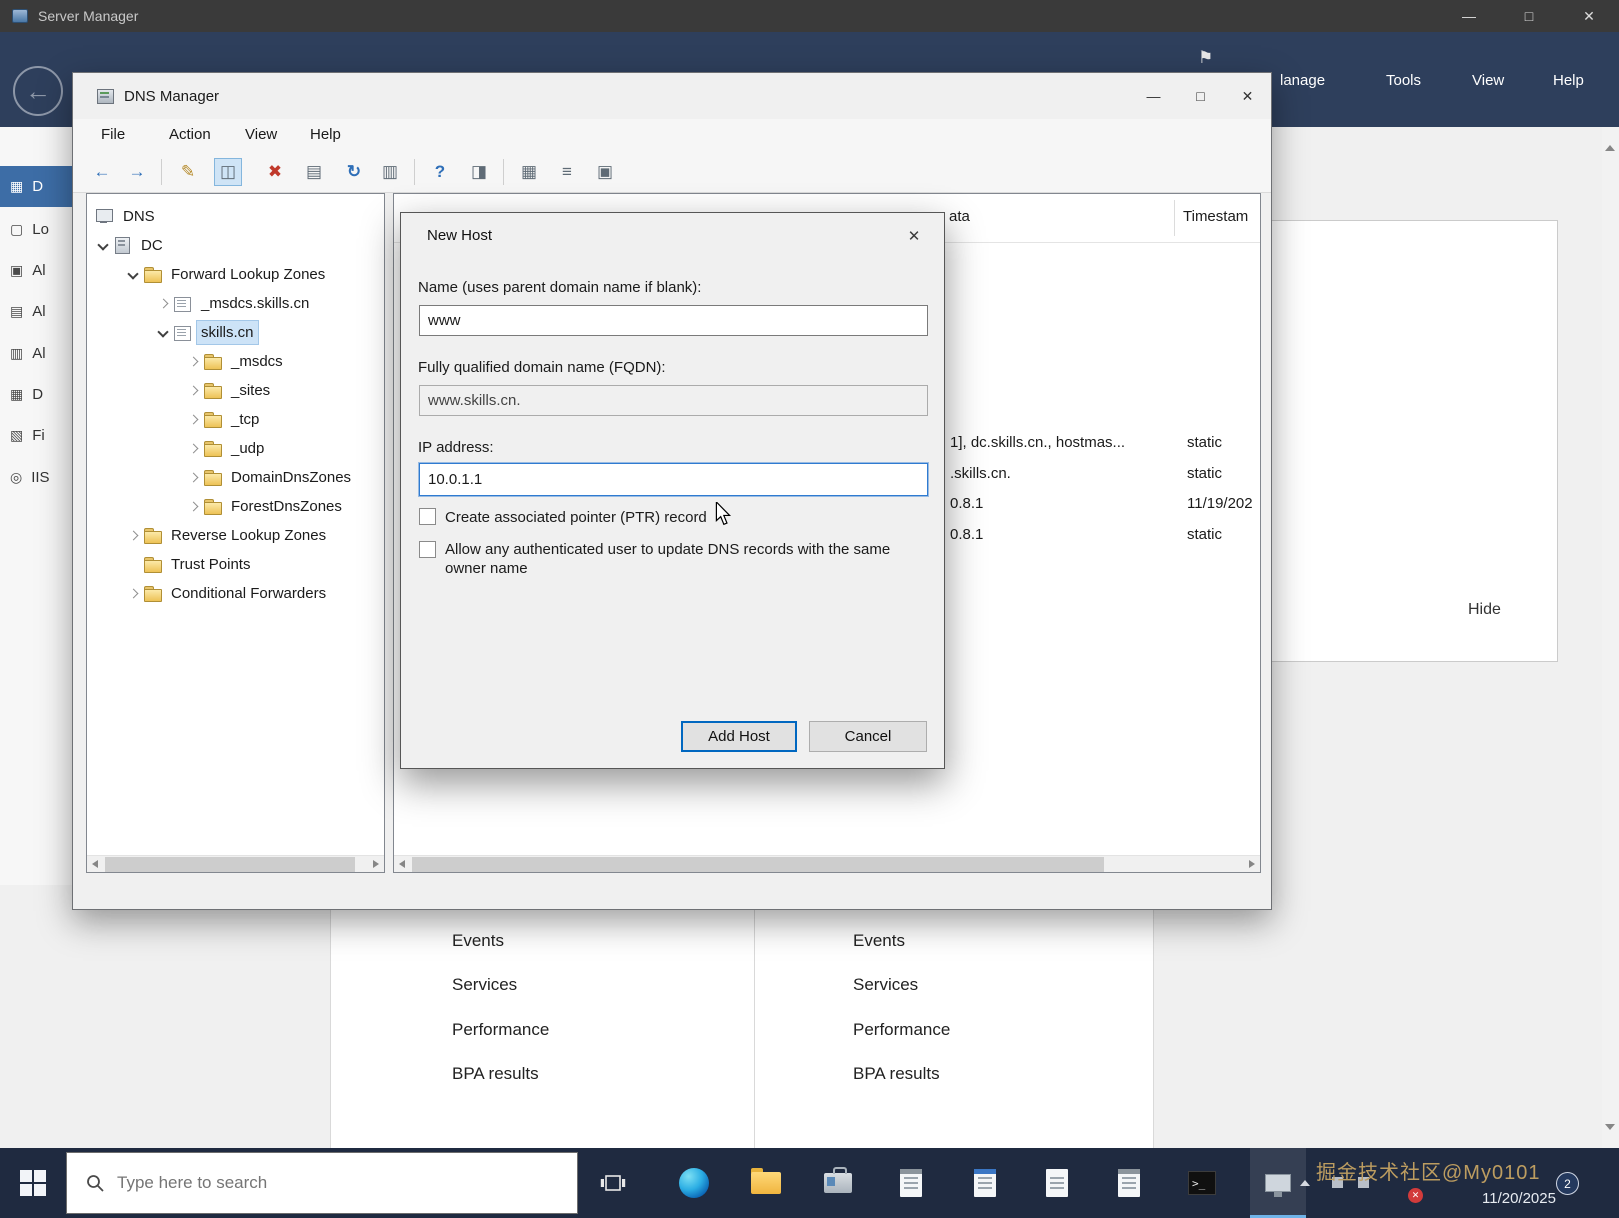 The image size is (1619, 1218). What do you see at coordinates (317, 1183) in the screenshot?
I see `search-input` at bounding box center [317, 1183].